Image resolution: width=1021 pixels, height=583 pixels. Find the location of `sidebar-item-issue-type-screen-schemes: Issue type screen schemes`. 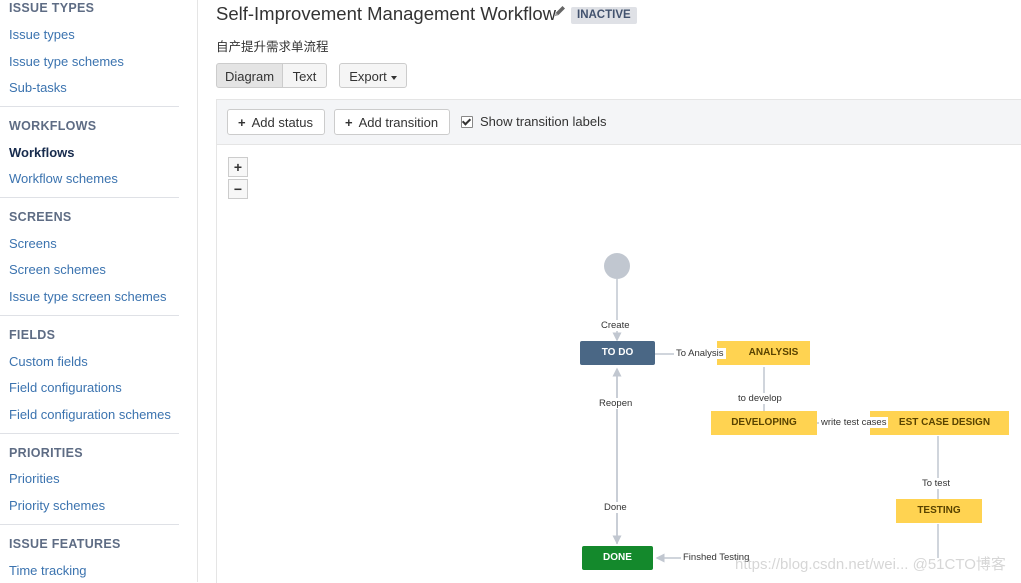

sidebar-item-issue-type-screen-schemes: Issue type screen schemes is located at coordinates (88, 296).